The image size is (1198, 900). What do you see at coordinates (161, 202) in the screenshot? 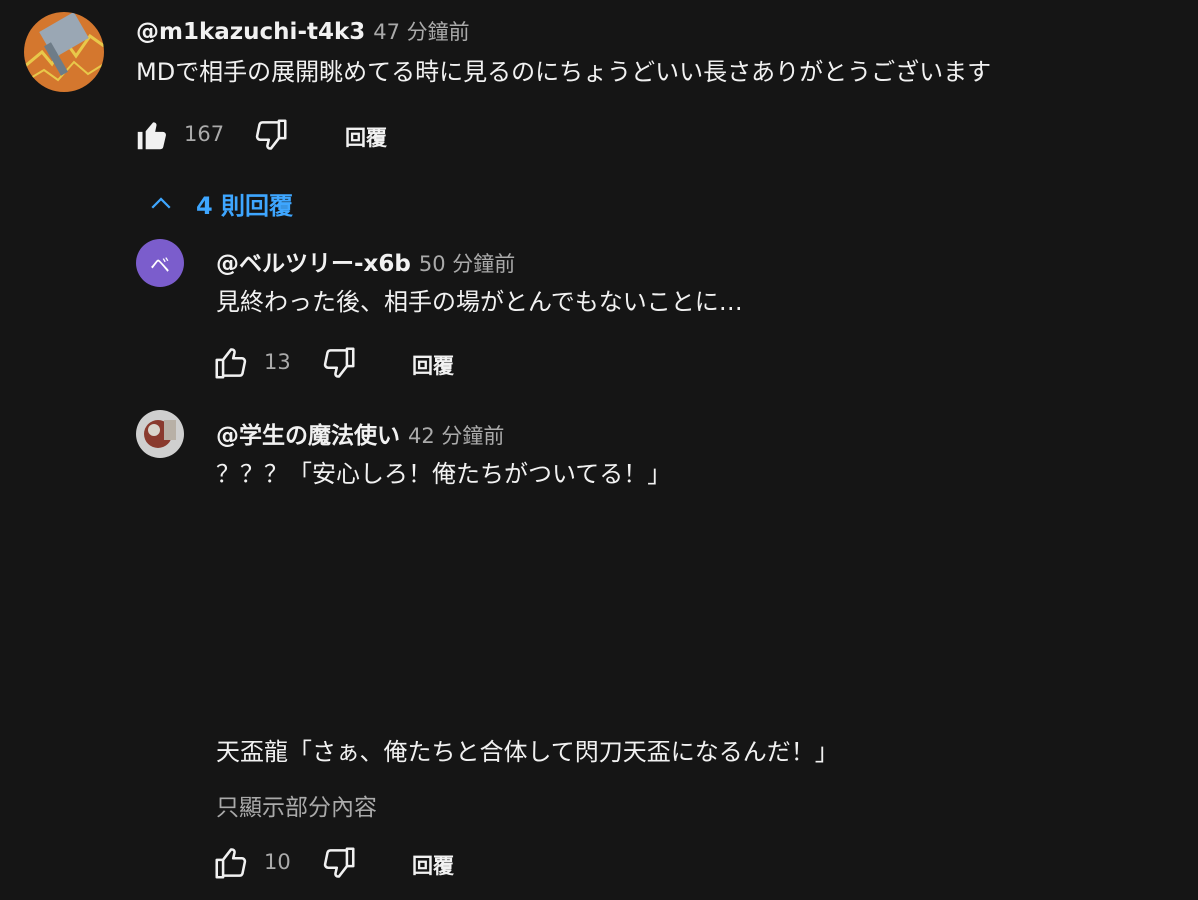
I see `chevron-up-icon` at bounding box center [161, 202].